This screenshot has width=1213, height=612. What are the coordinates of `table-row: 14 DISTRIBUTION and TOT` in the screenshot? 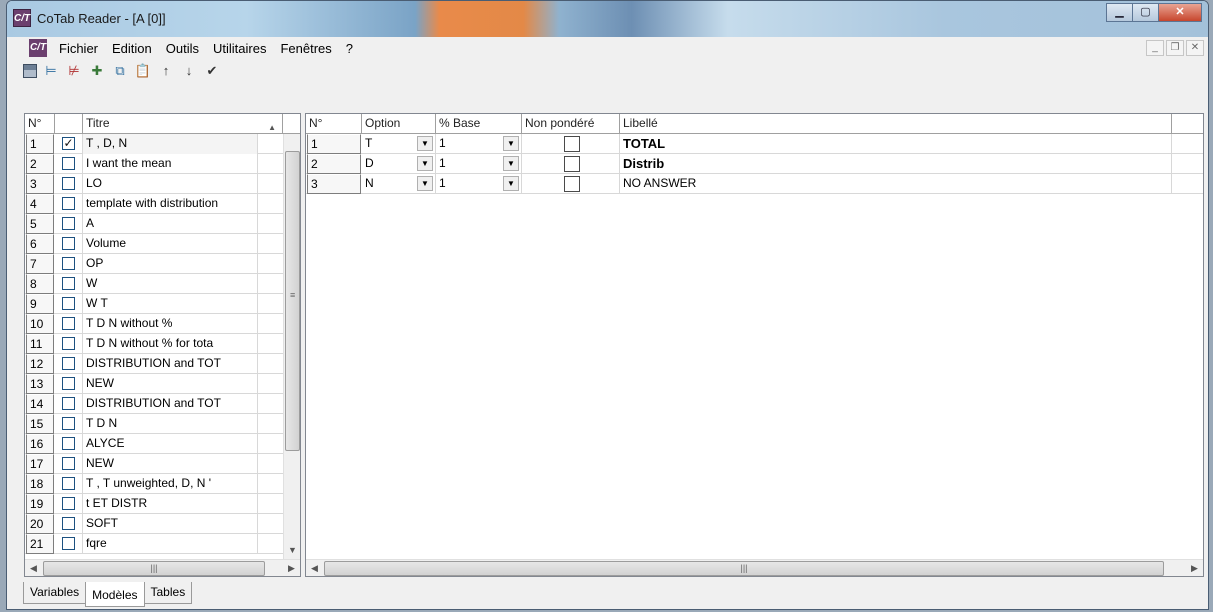 It's located at (162, 404).